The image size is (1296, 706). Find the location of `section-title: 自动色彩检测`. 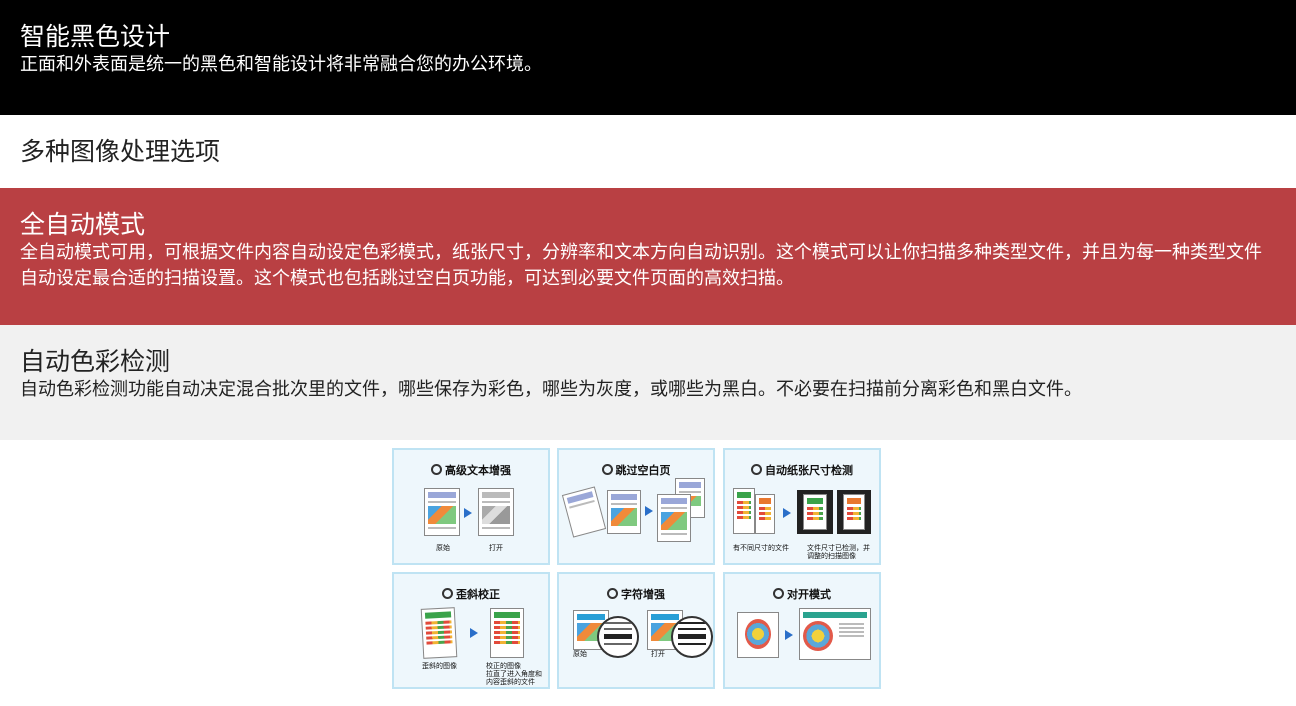

section-title: 自动色彩检测 is located at coordinates (95, 361).